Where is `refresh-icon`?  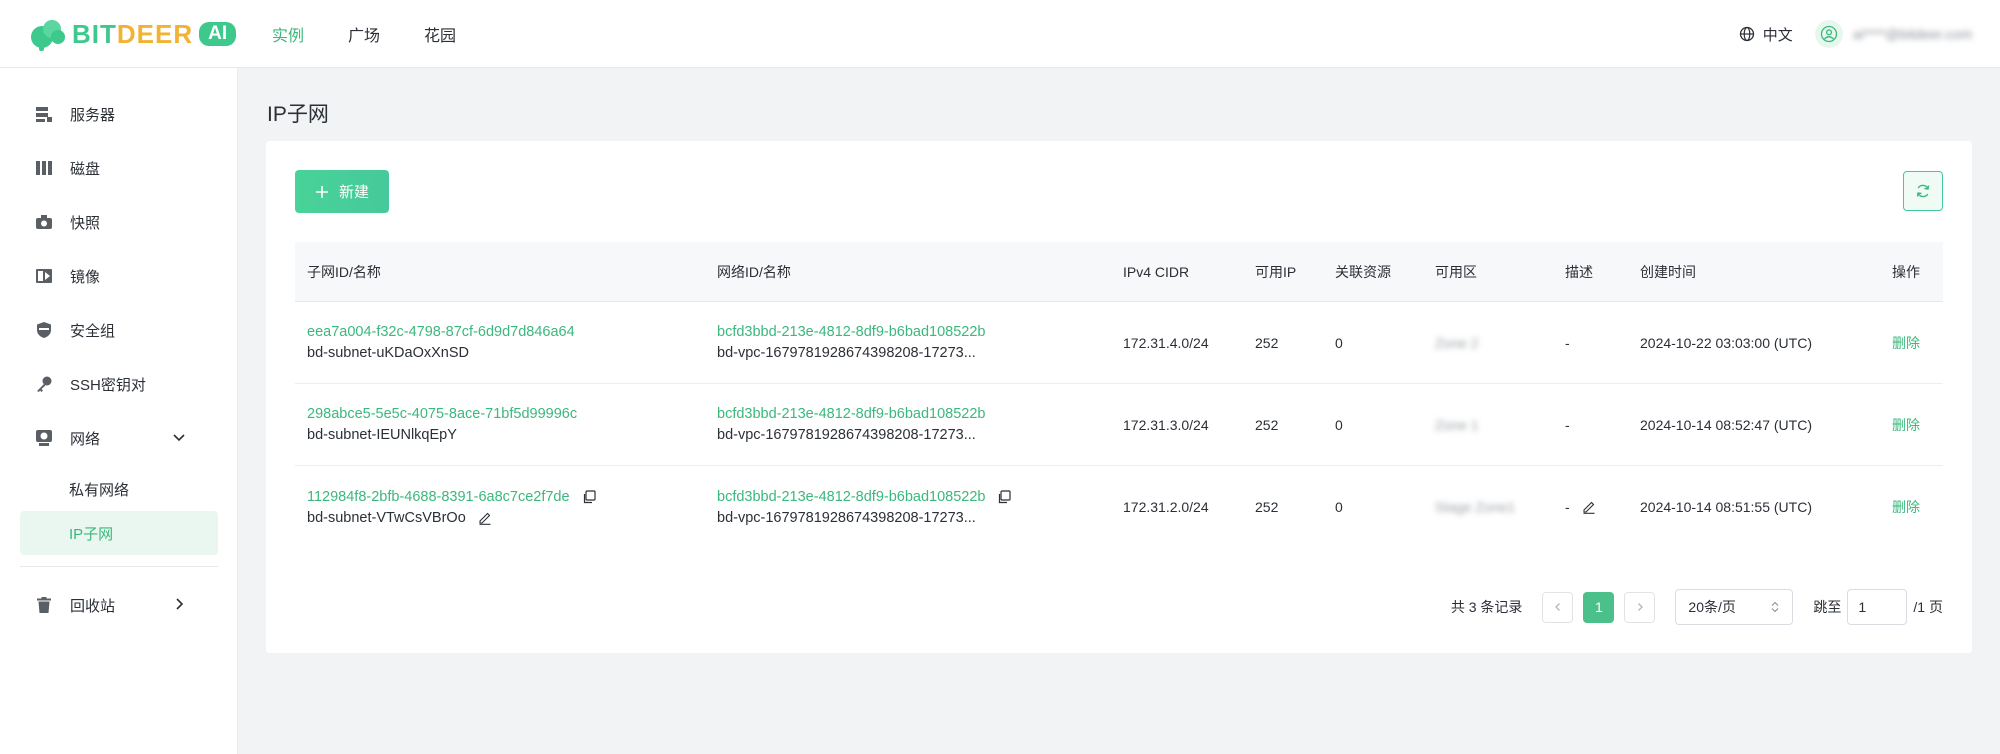 refresh-icon is located at coordinates (1923, 191).